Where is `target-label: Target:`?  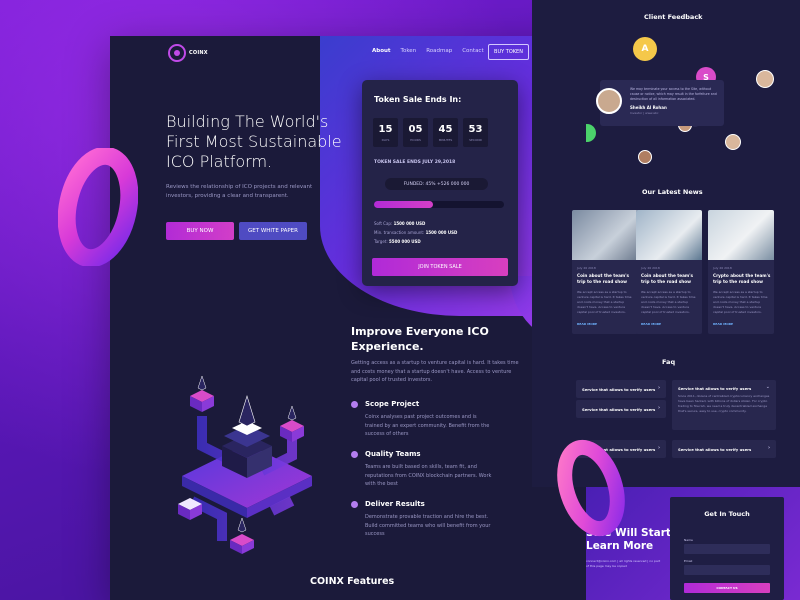
target-label: Target: is located at coordinates (381, 241).